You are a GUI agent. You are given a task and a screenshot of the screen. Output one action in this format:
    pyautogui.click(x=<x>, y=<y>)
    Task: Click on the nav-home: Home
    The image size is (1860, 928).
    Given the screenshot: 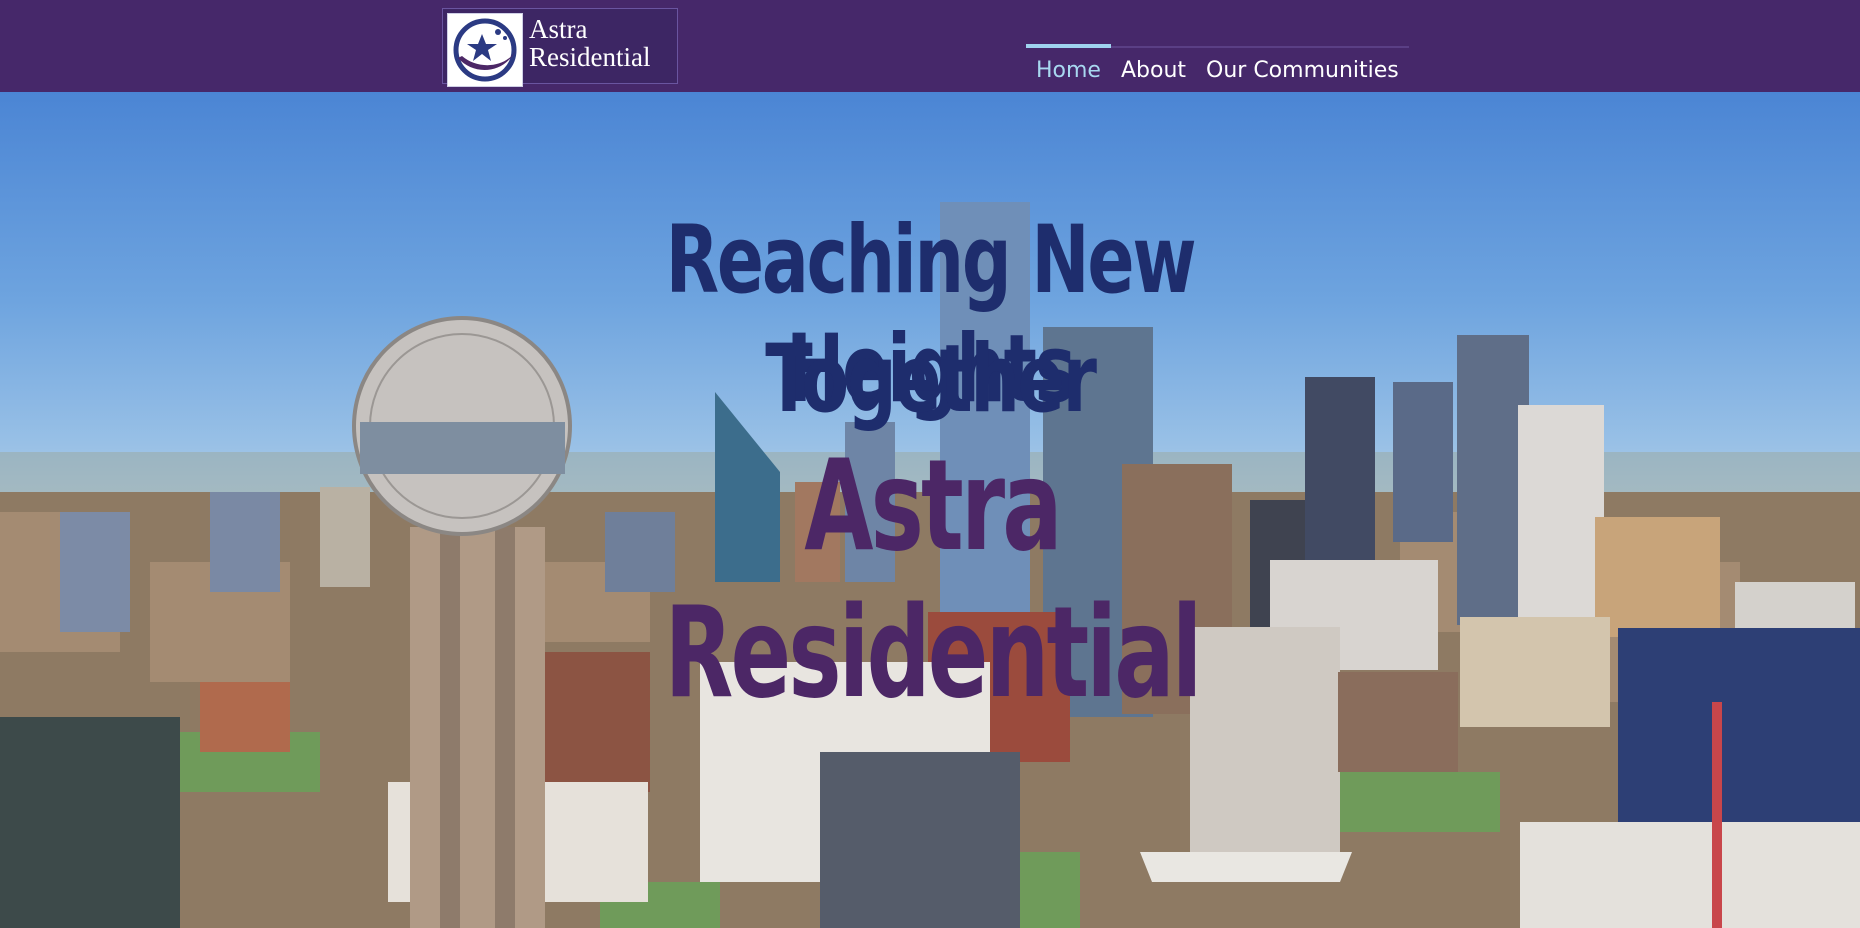 What is the action you would take?
    pyautogui.click(x=1068, y=65)
    